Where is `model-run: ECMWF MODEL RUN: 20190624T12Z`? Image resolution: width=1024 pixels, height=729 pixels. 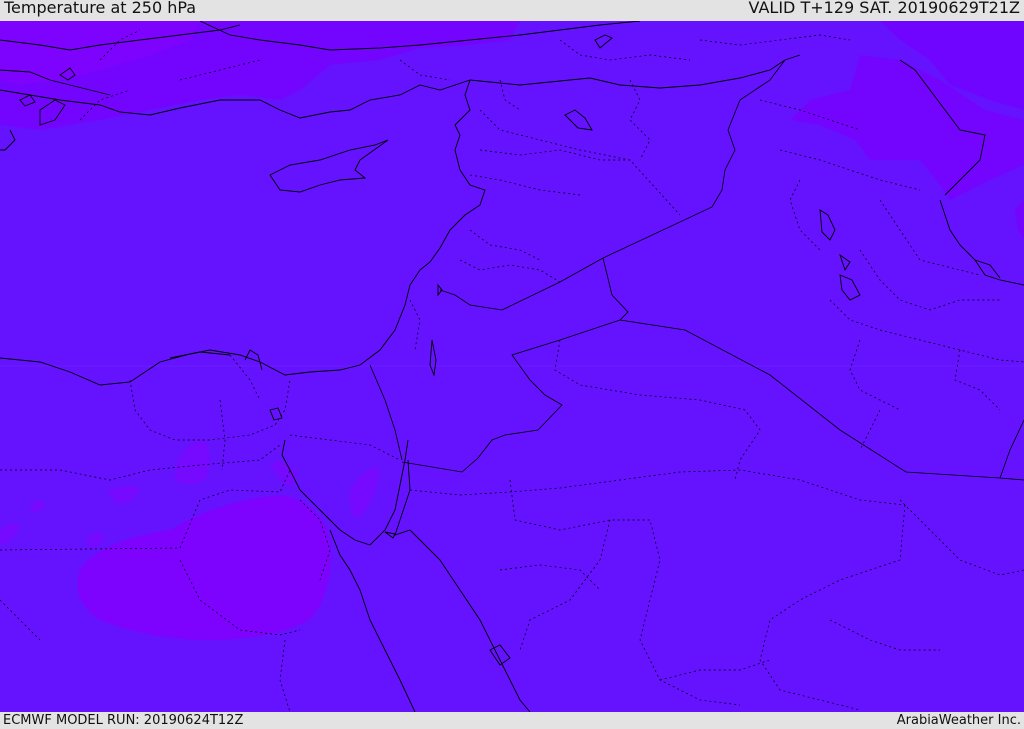 model-run: ECMWF MODEL RUN: 20190624T12Z is located at coordinates (123, 720).